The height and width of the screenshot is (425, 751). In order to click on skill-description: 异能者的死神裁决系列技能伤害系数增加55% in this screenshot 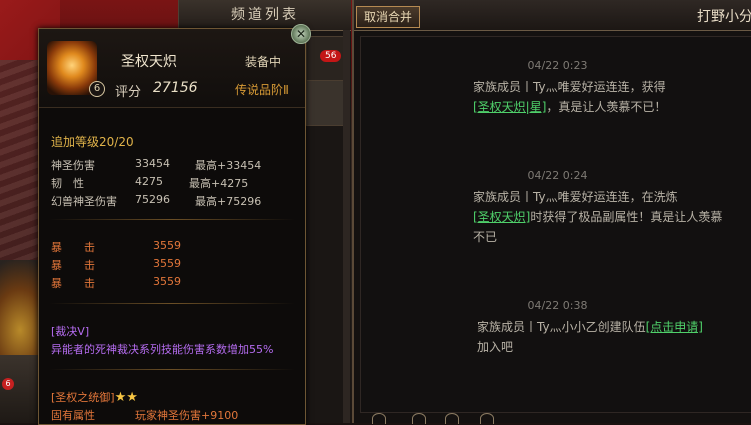, I will do `click(162, 349)`.